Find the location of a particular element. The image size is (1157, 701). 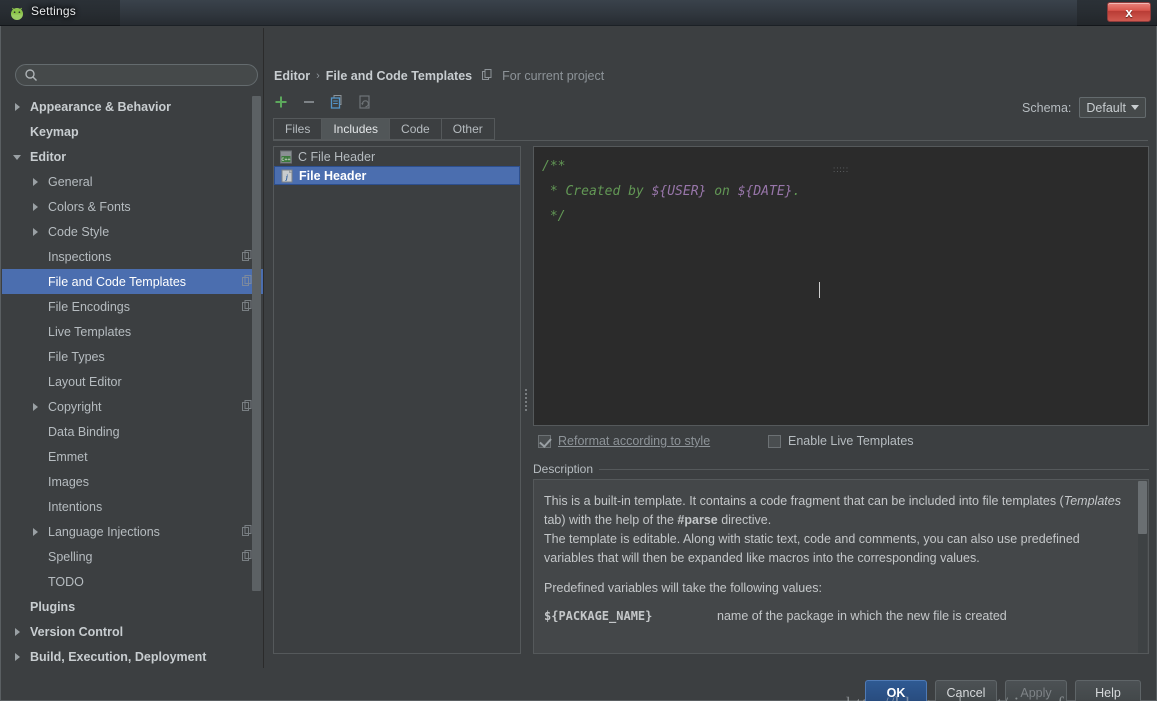

sidebar-item-data-binding: Data Binding is located at coordinates (133, 431).